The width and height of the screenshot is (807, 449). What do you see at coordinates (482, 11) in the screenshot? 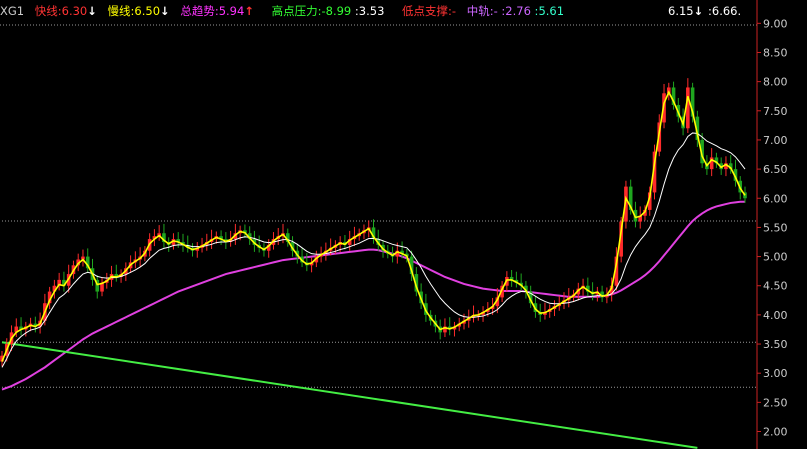
I see `mid-band-label: 中轨:-` at bounding box center [482, 11].